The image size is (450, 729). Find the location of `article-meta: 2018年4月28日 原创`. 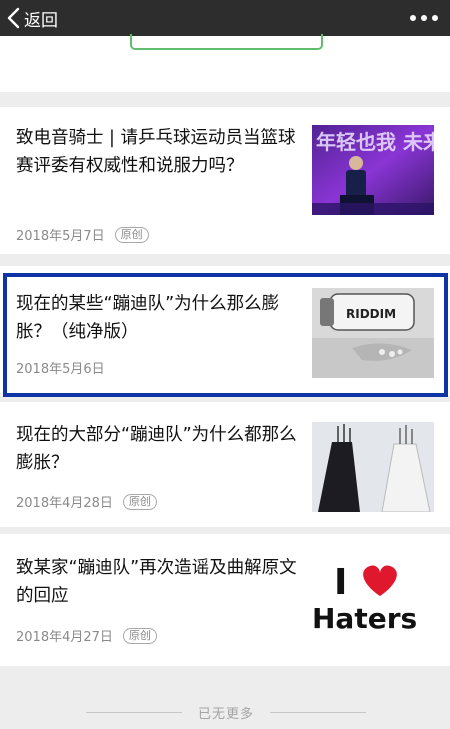

article-meta: 2018年4月28日 原创 is located at coordinates (86, 501).